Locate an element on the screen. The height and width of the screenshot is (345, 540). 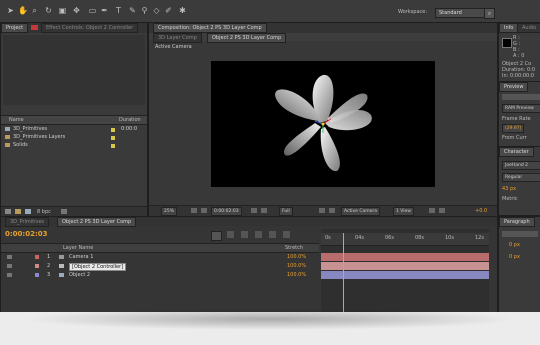
preview-transport-controls is located at coordinates (521, 97).